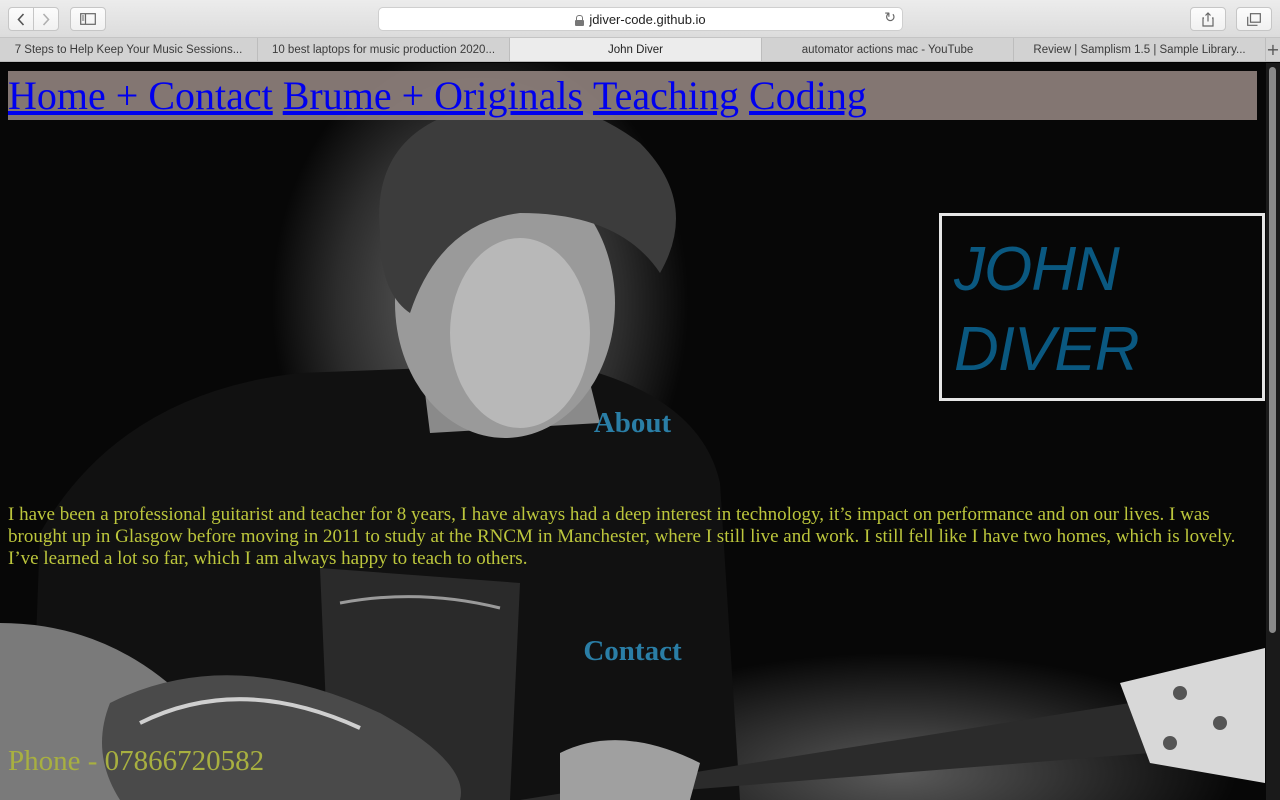  I want to click on nav-link-brume-originals: Brume + Originals, so click(433, 95).